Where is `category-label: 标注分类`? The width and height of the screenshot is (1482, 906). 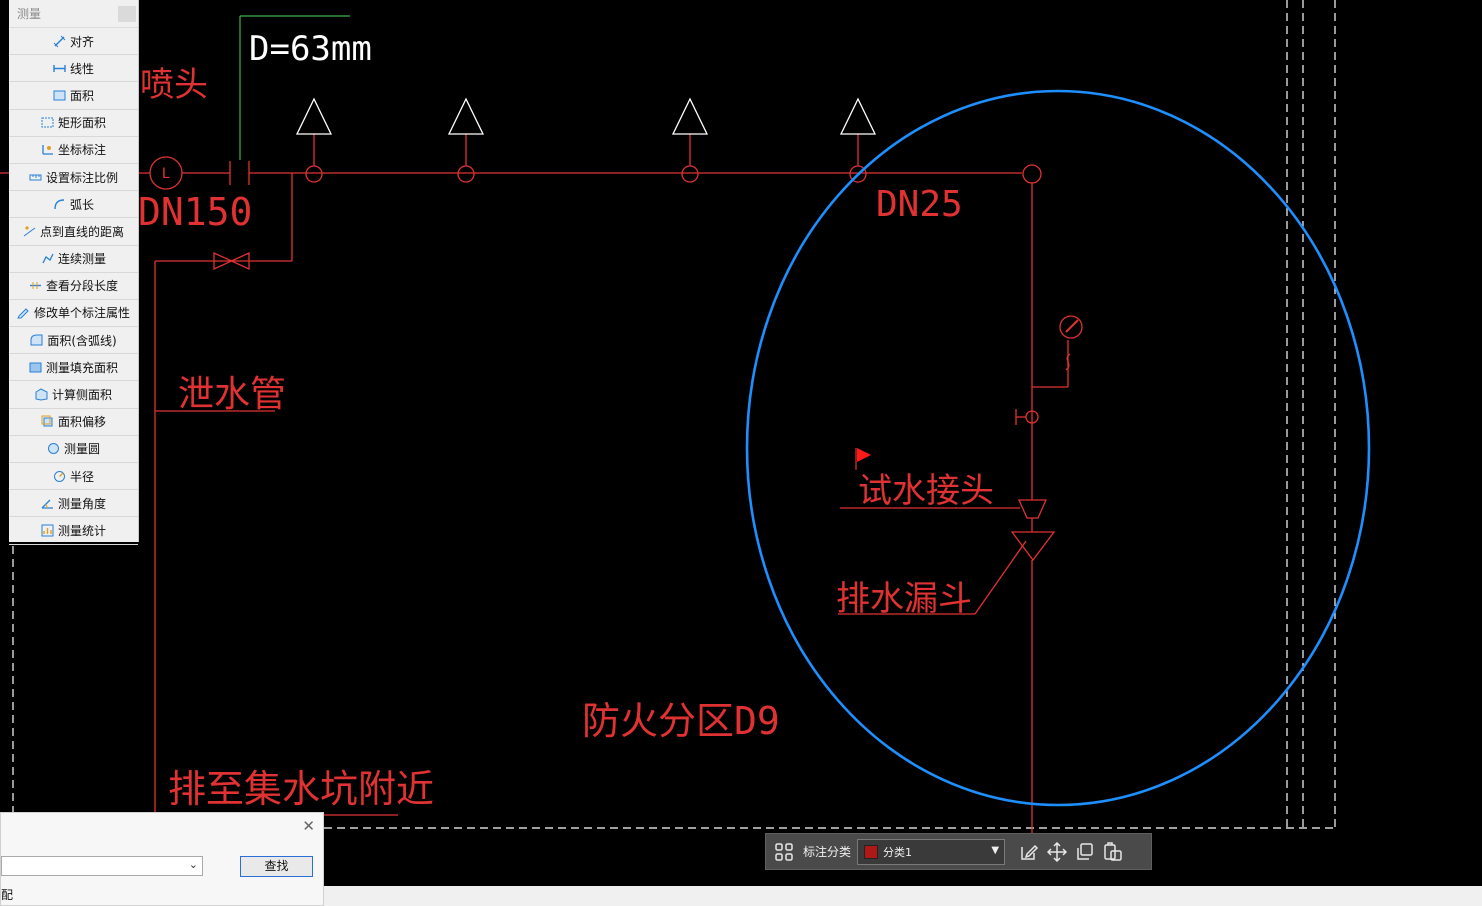
category-label: 标注分类 is located at coordinates (827, 852).